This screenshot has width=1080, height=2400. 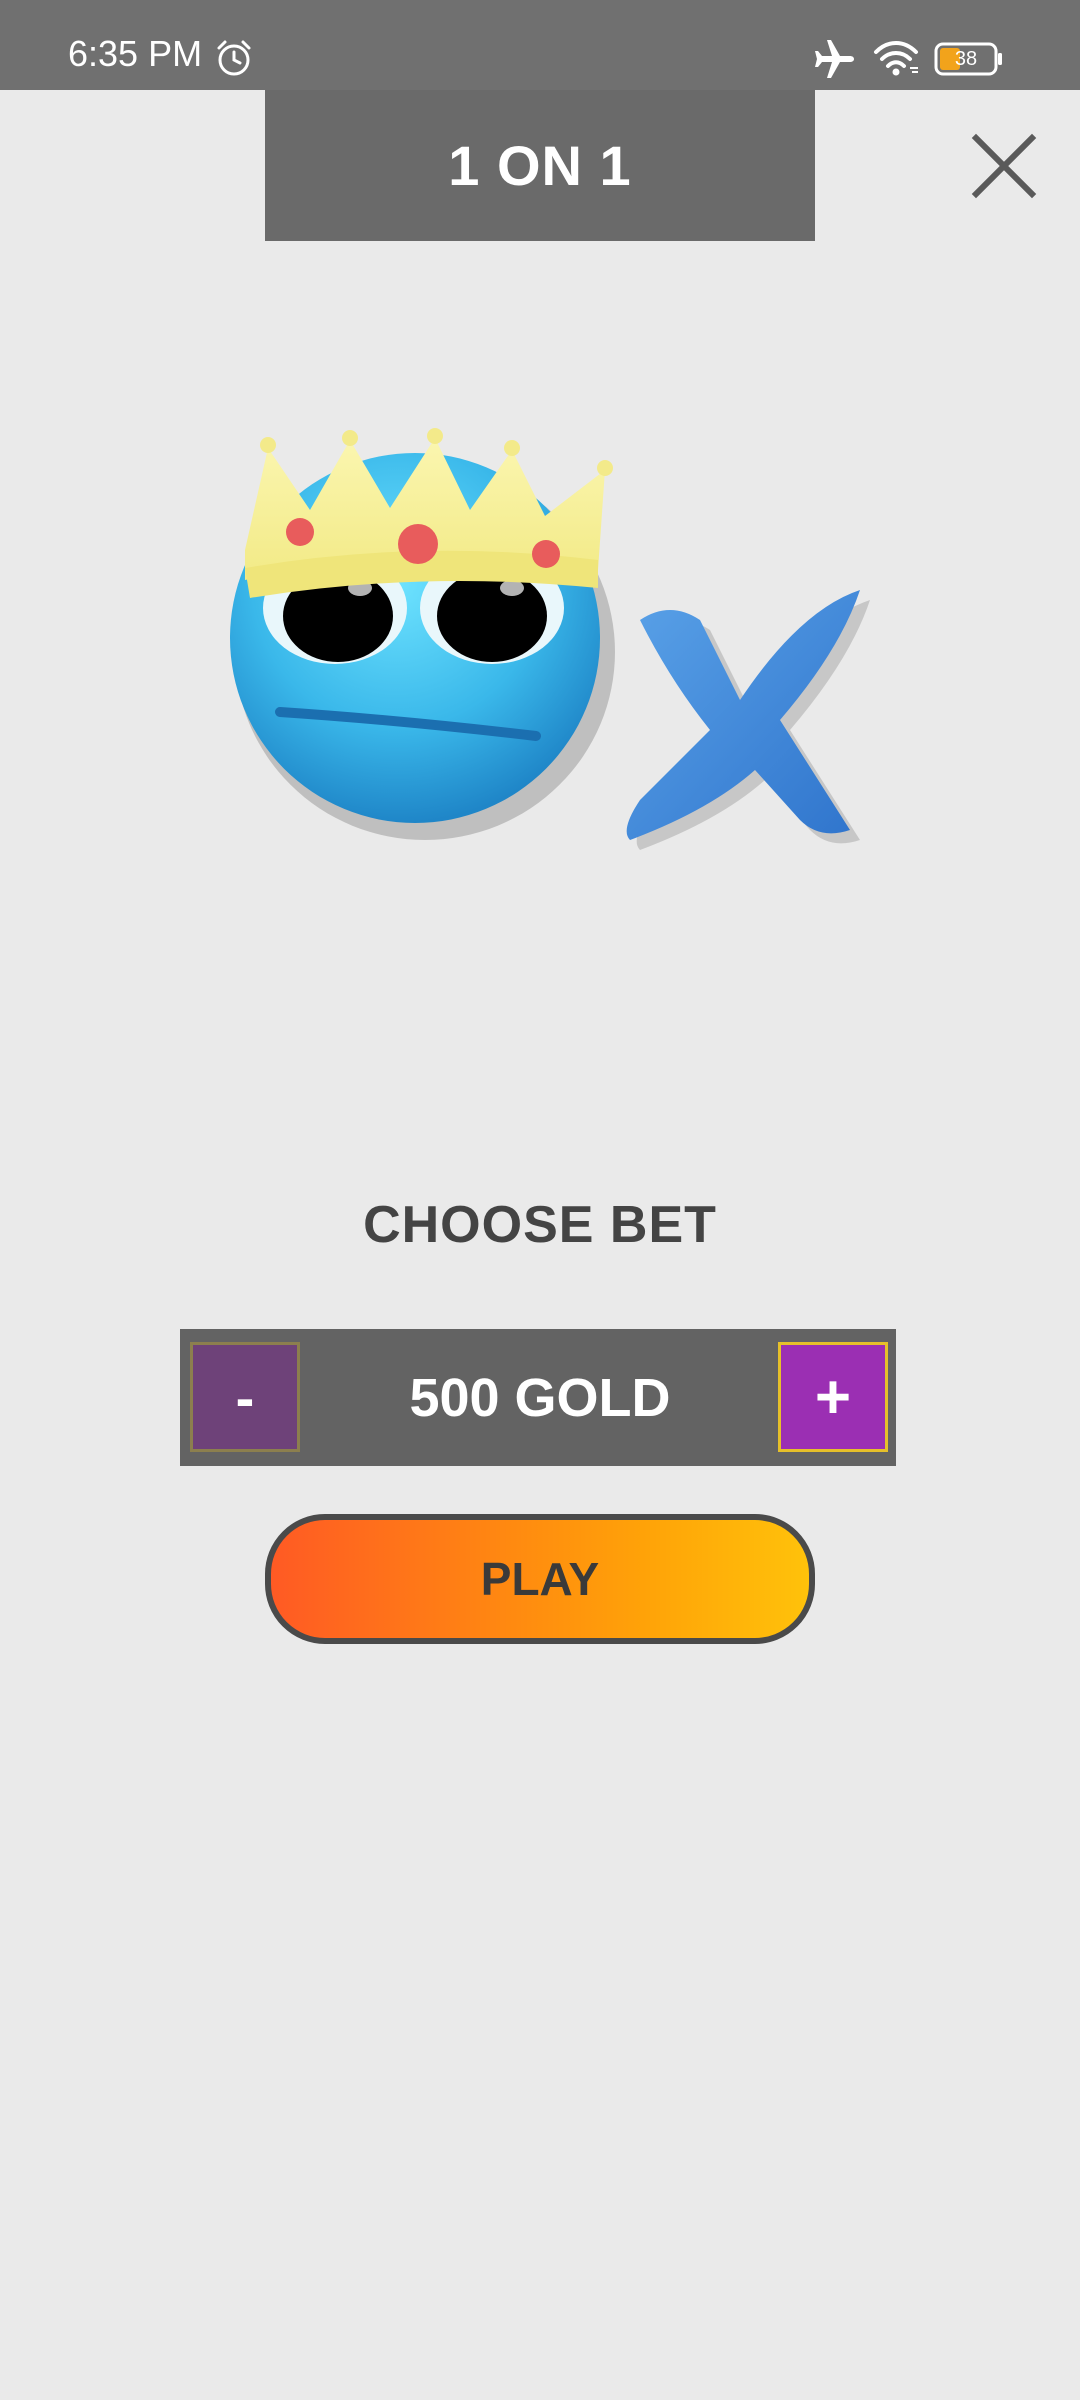 I want to click on battery-level: 38, so click(x=966, y=59).